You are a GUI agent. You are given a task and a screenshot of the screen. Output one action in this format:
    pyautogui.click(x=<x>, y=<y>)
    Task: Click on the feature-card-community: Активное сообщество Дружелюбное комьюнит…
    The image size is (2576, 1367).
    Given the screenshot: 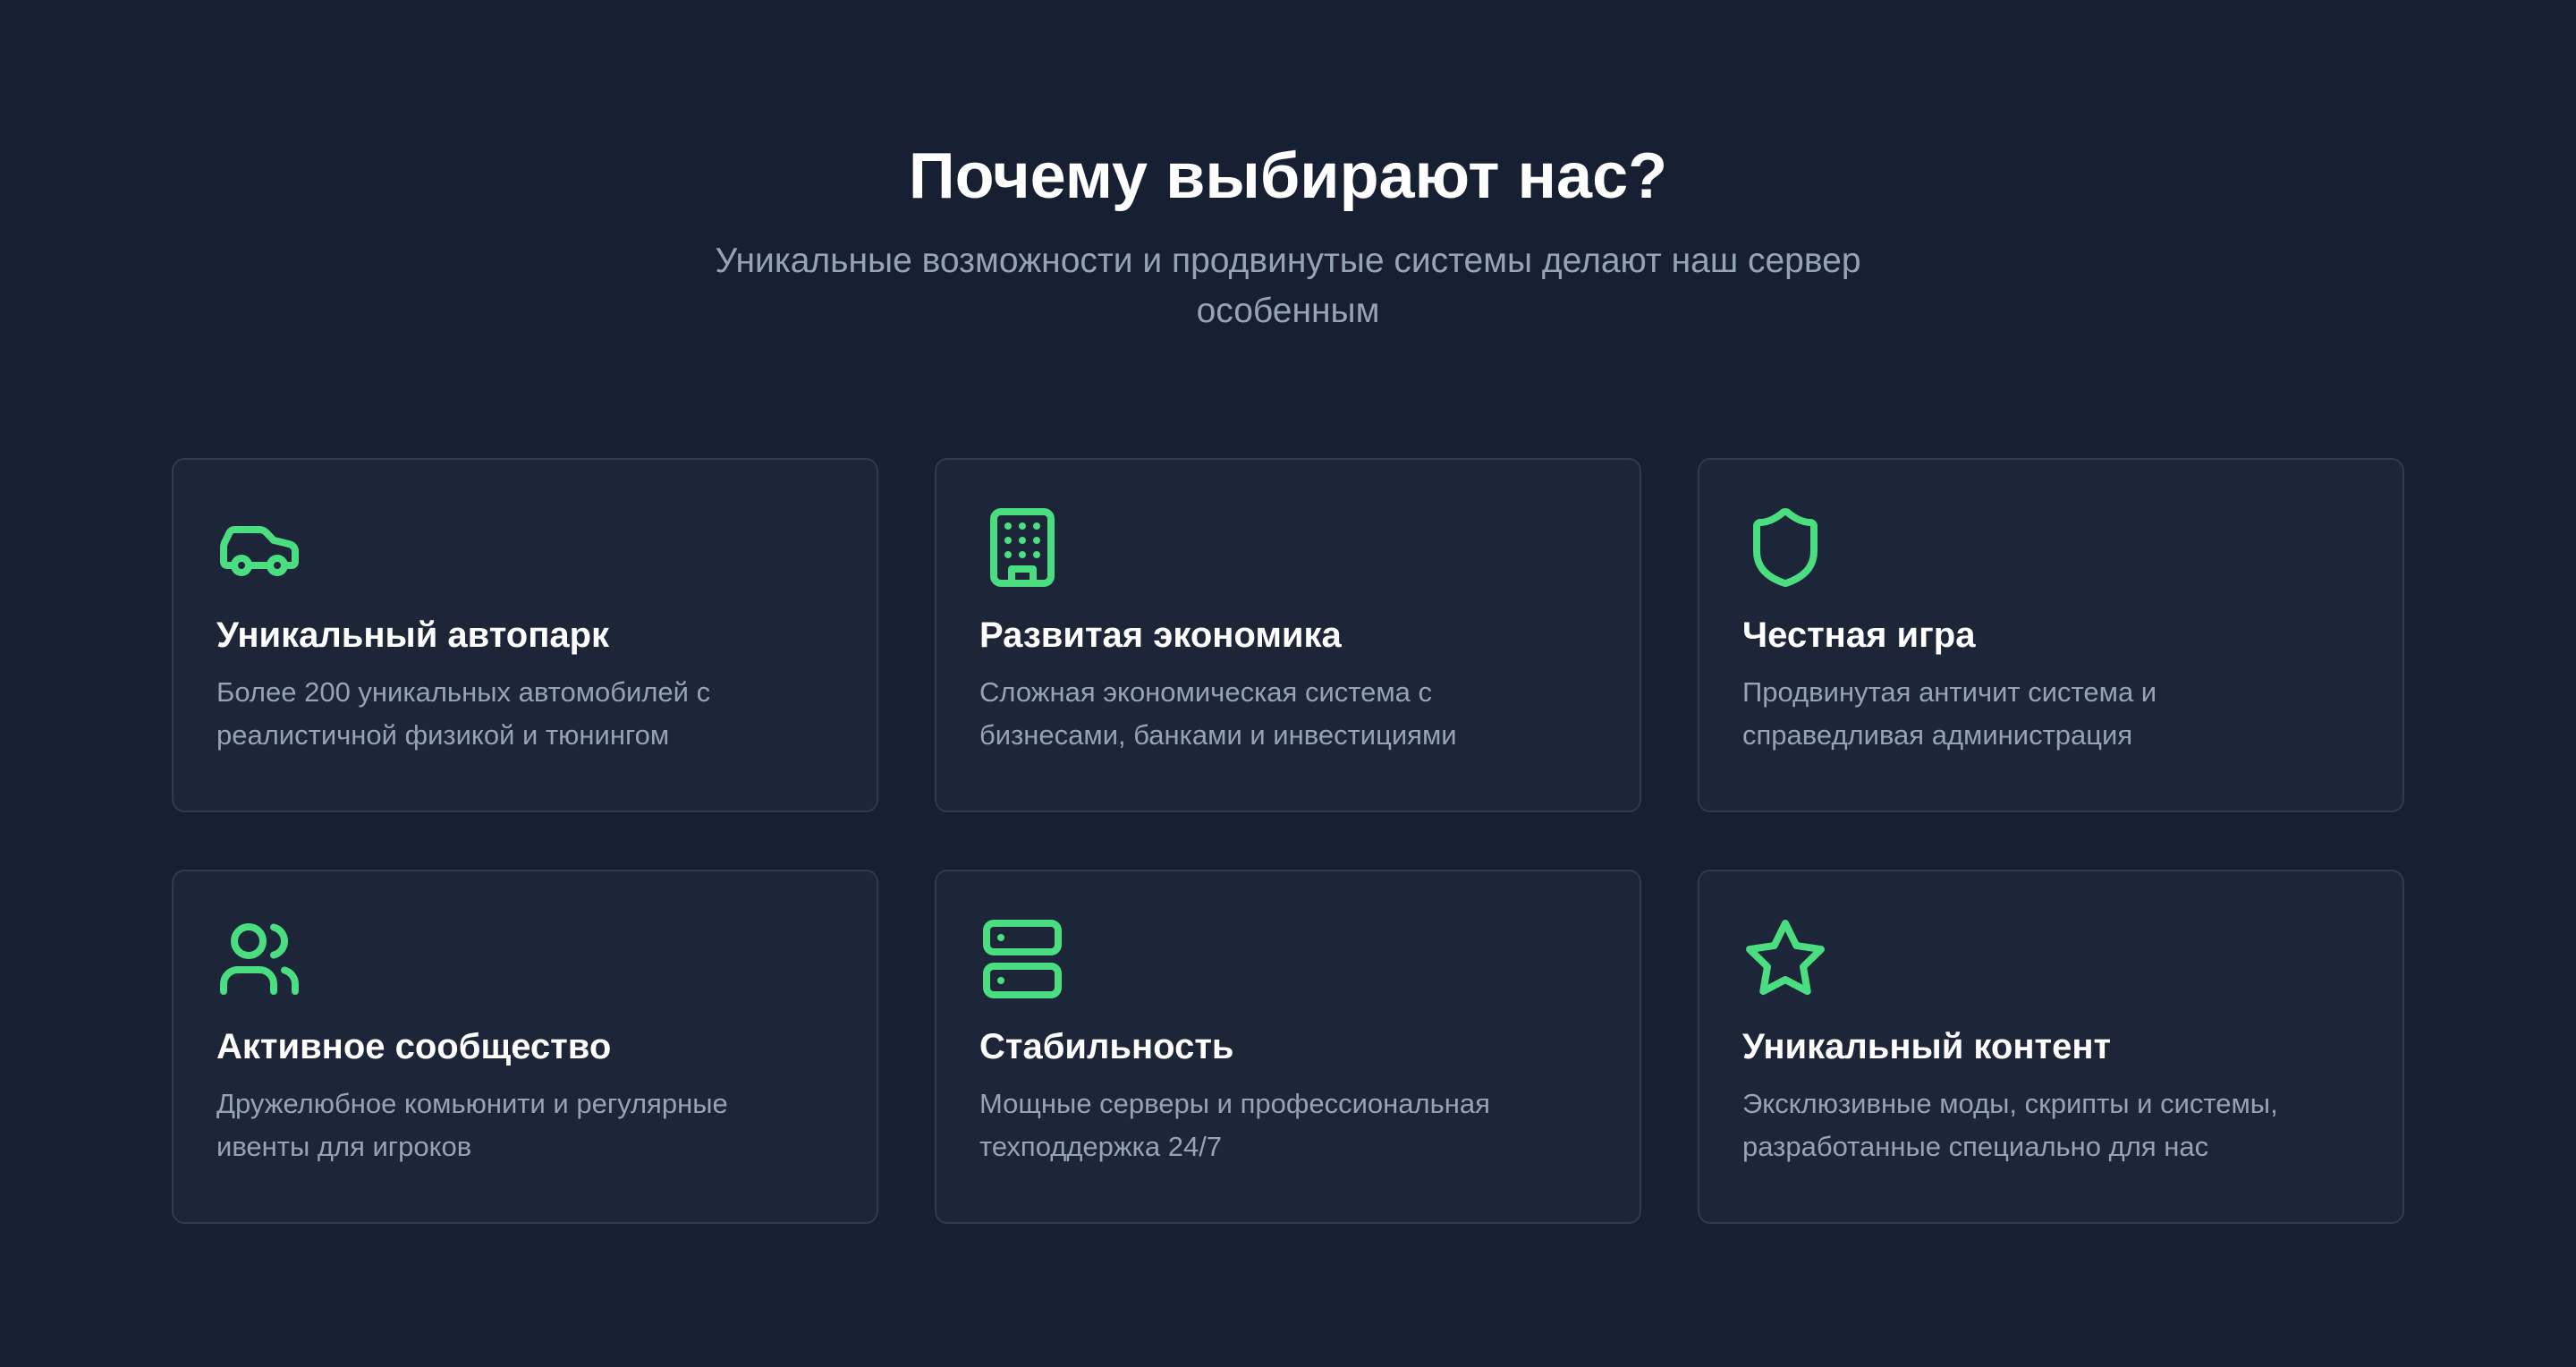 What is the action you would take?
    pyautogui.click(x=525, y=1047)
    